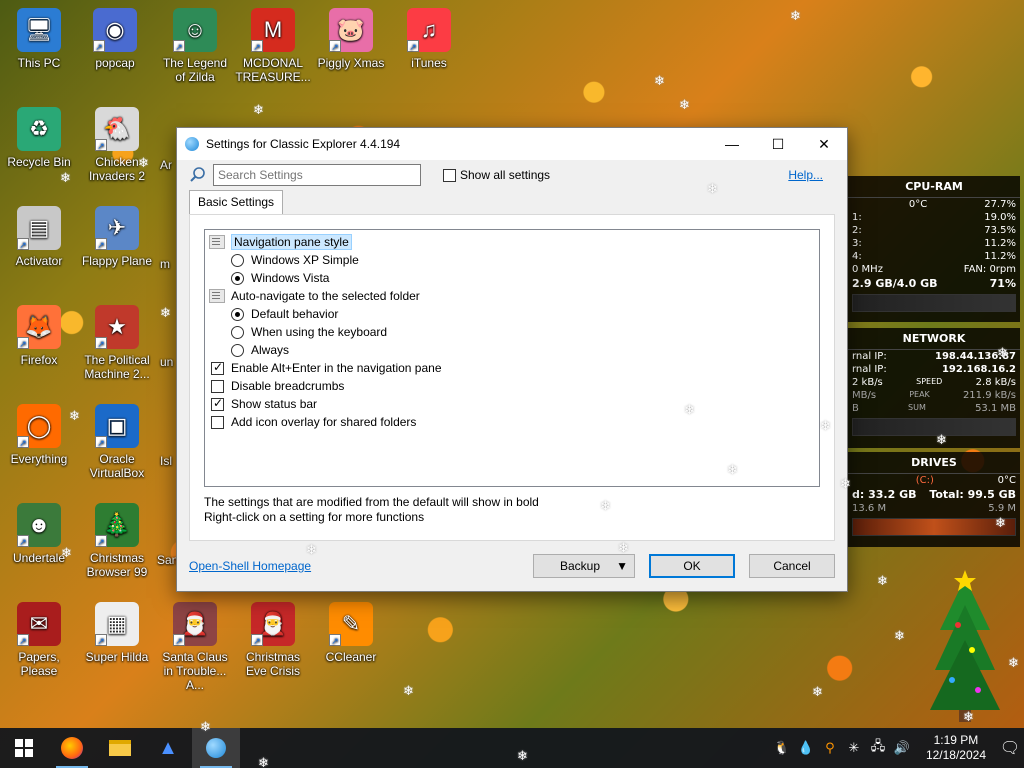 The height and width of the screenshot is (768, 1024). I want to click on setting-item: Always, so click(512, 350).